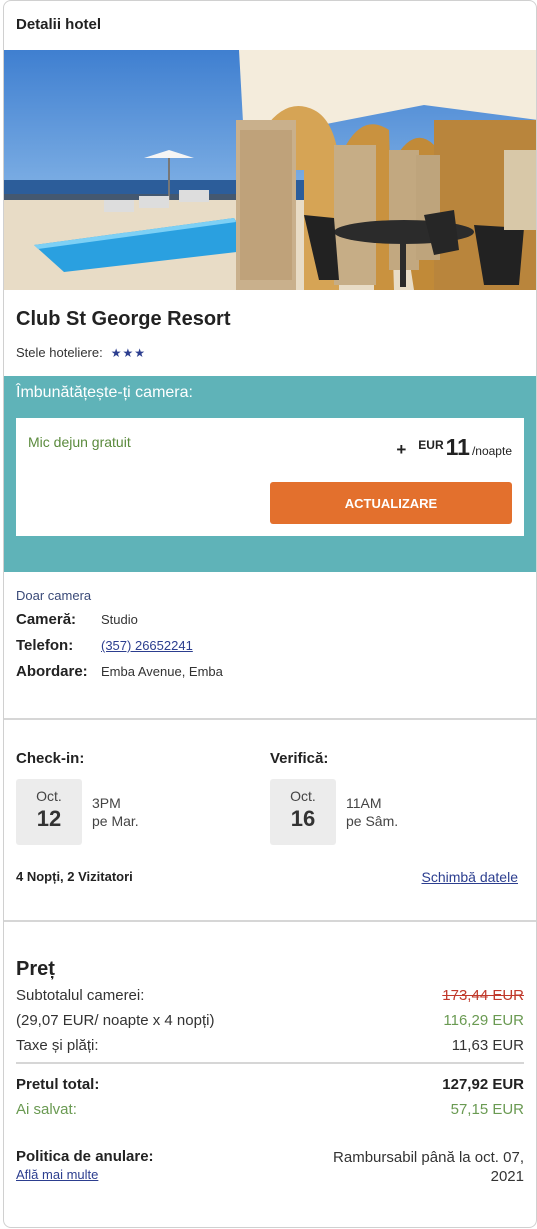 Image resolution: width=537 pixels, height=1229 pixels. I want to click on update-button: ACTUALIZARE, so click(391, 503).